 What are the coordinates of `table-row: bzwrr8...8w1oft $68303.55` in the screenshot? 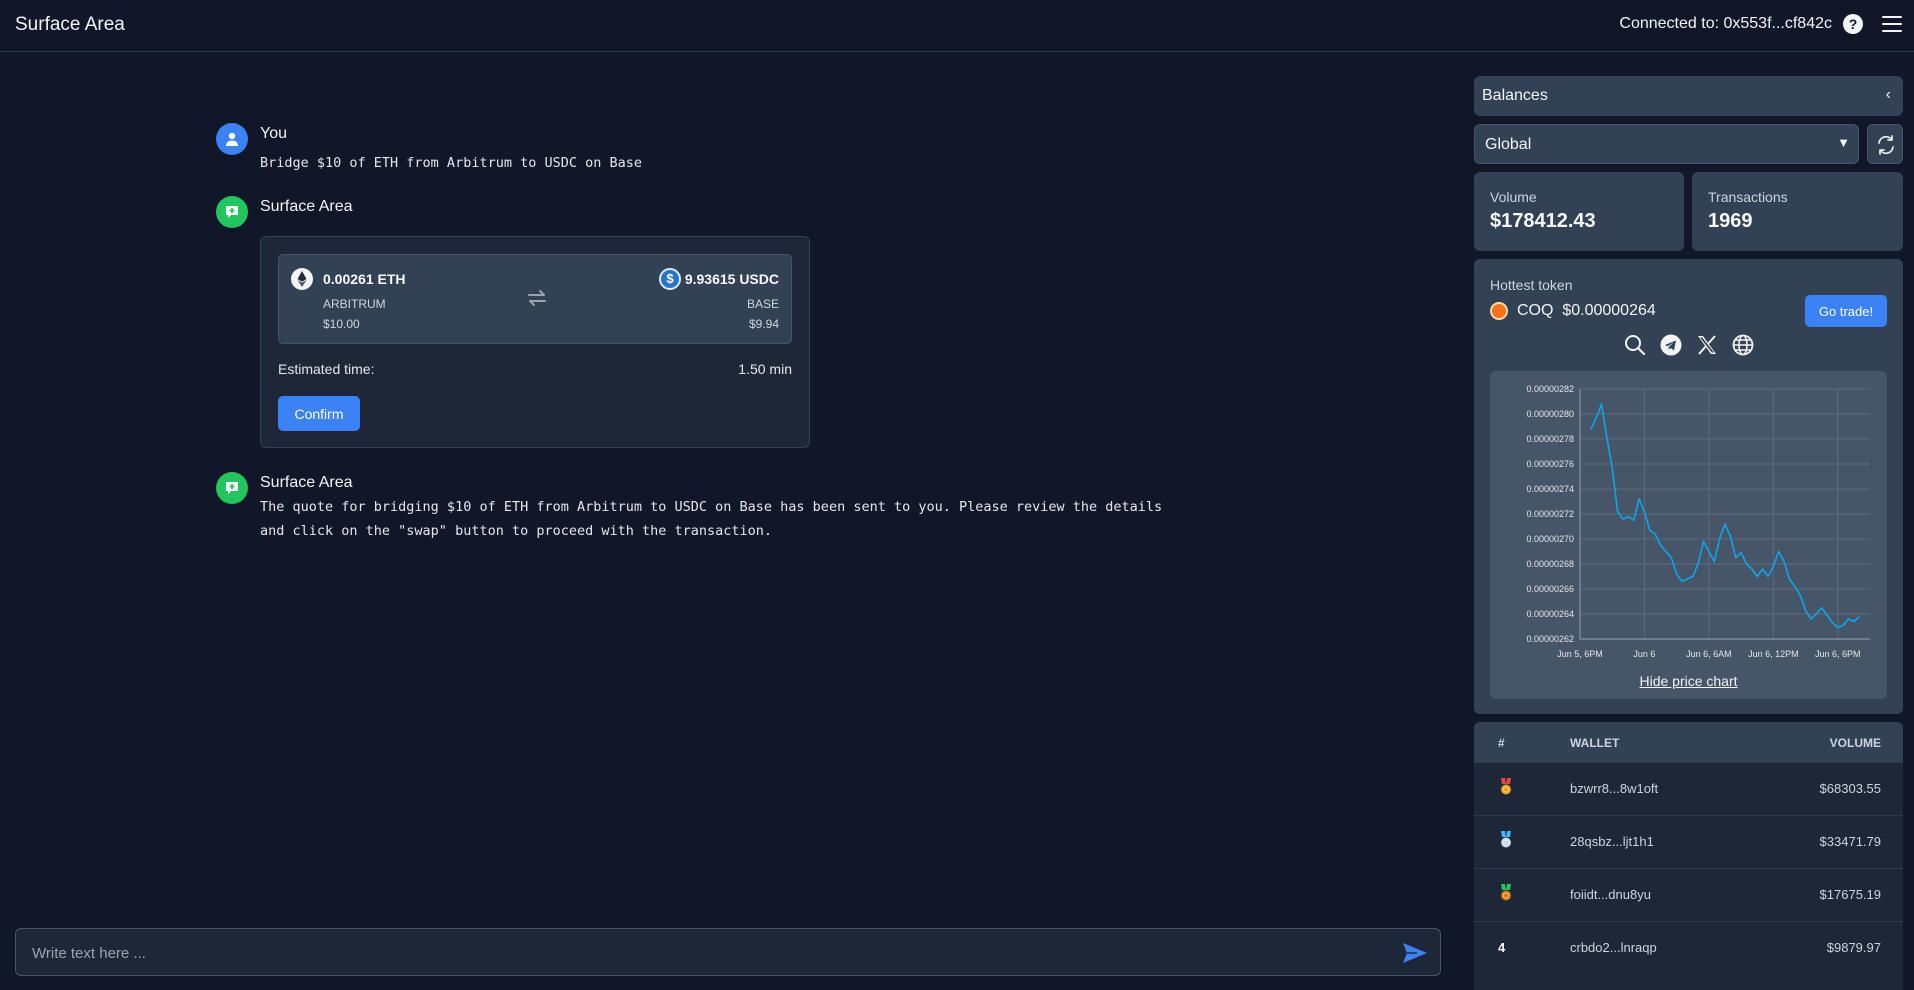 It's located at (1688, 788).